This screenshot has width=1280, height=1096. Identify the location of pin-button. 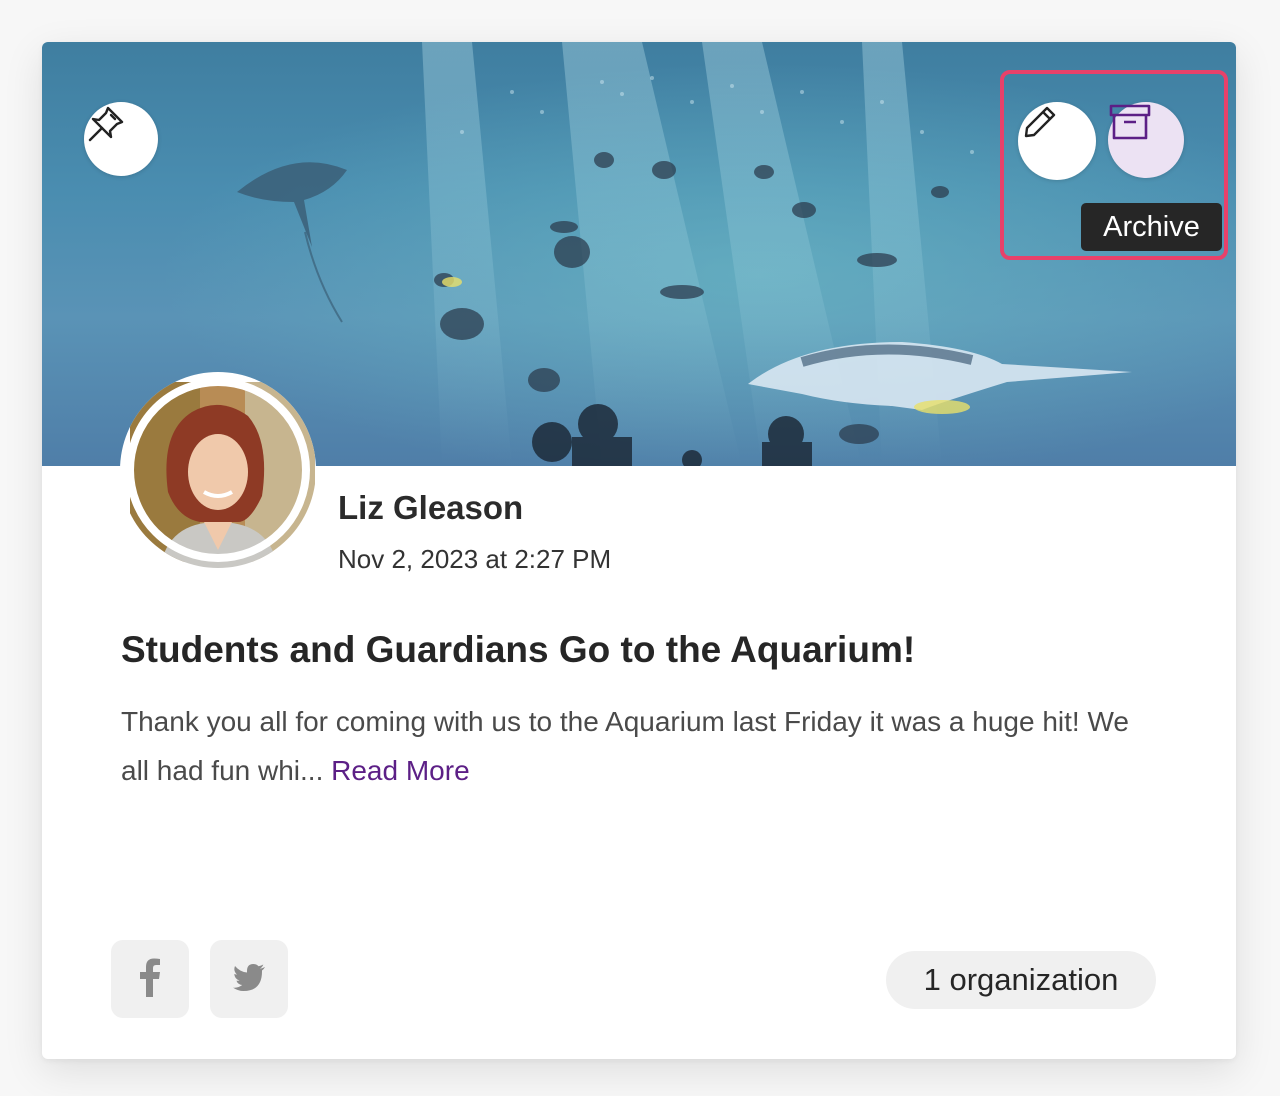
(121, 139).